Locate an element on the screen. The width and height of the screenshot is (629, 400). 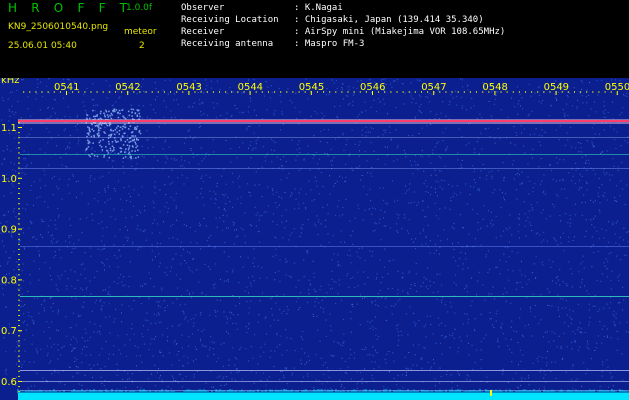
time-tick-label: 0542 is located at coordinates (127, 87).